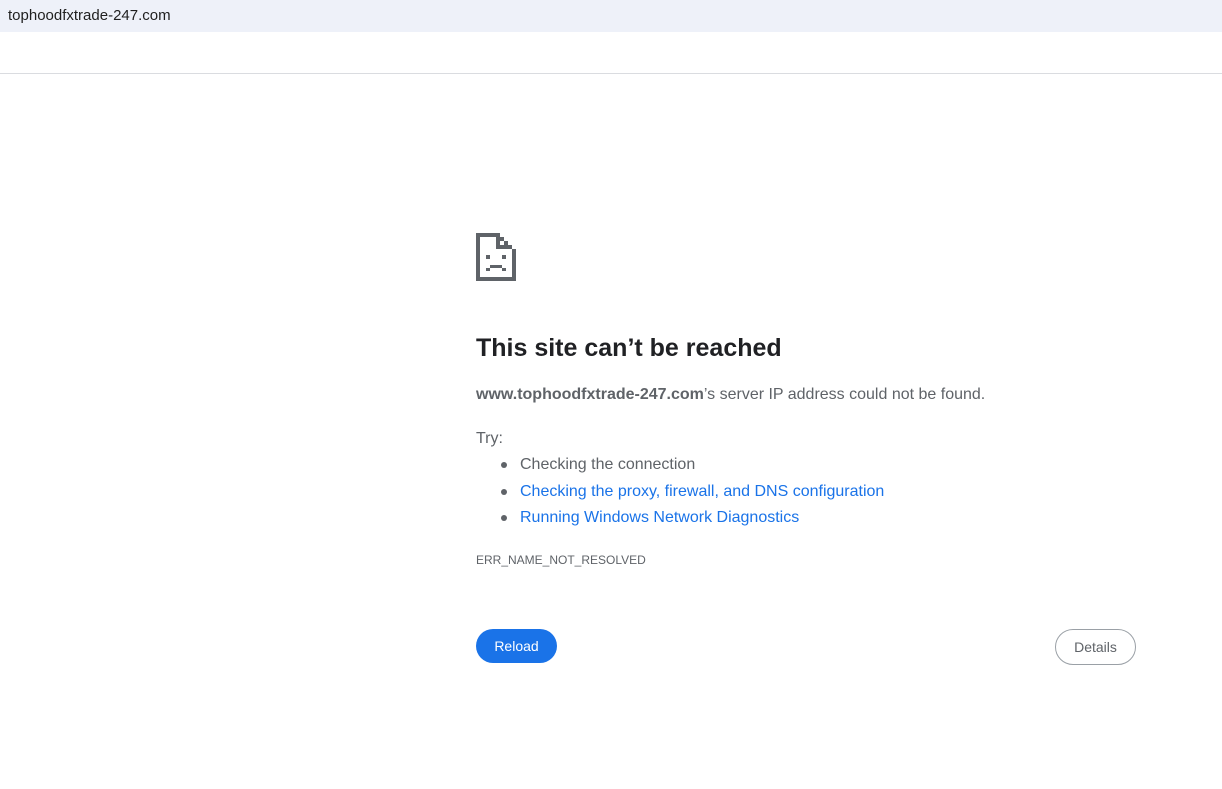 The height and width of the screenshot is (789, 1222). I want to click on suggestion-item: Checking the connection, so click(680, 467).